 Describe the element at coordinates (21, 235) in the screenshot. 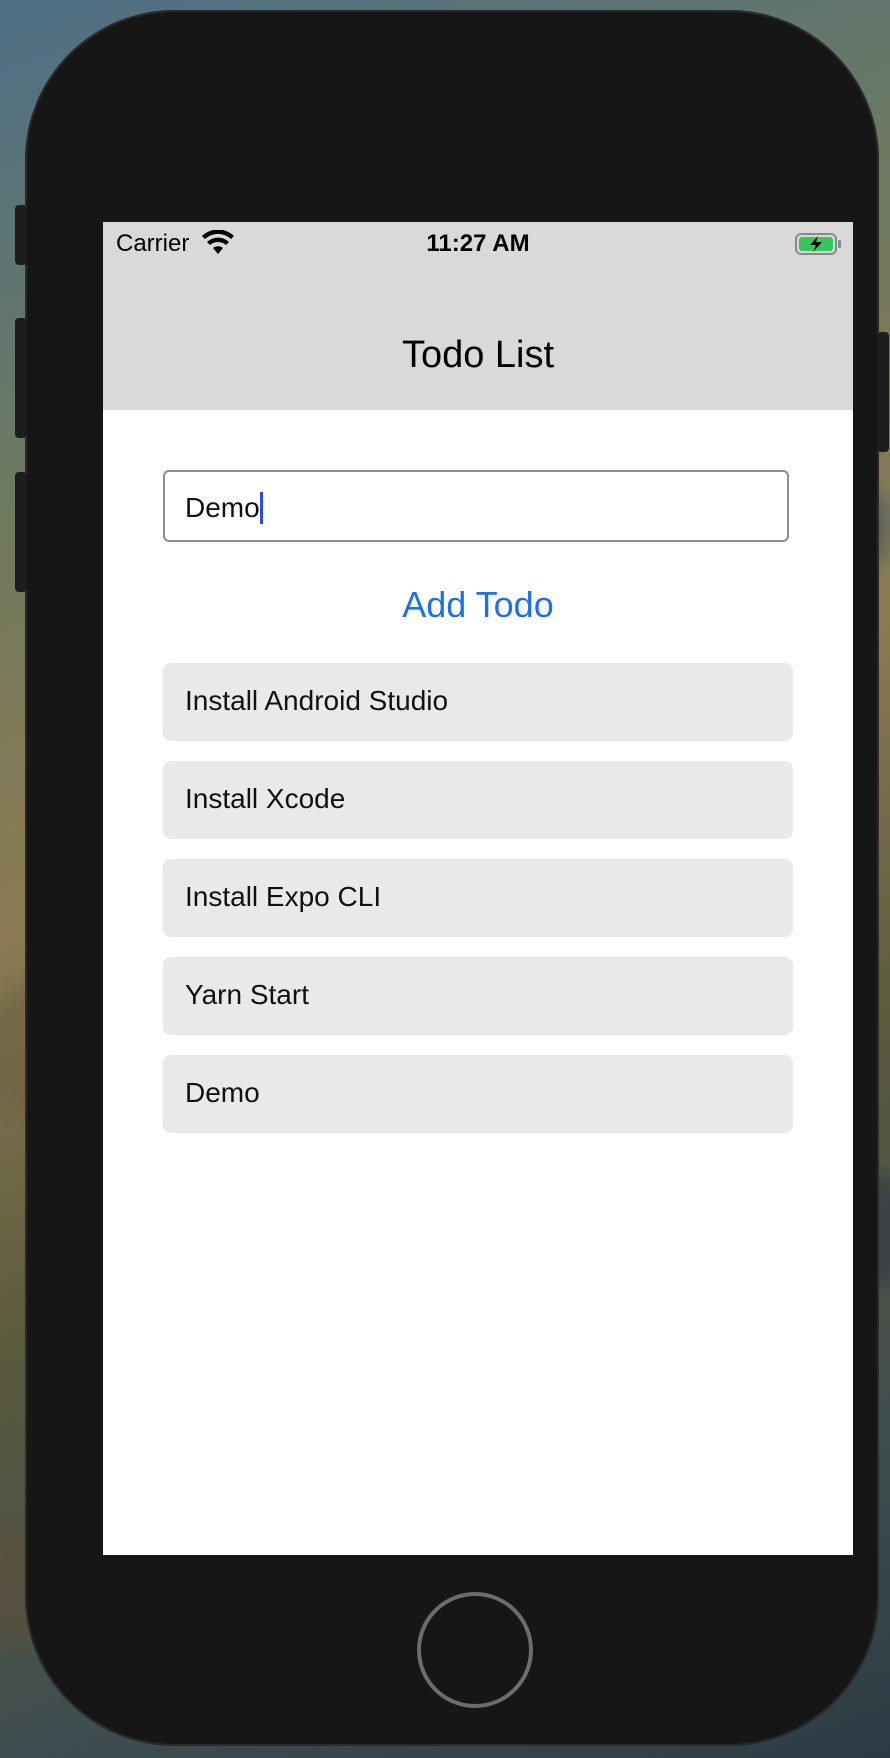

I see `silent-switch` at that location.